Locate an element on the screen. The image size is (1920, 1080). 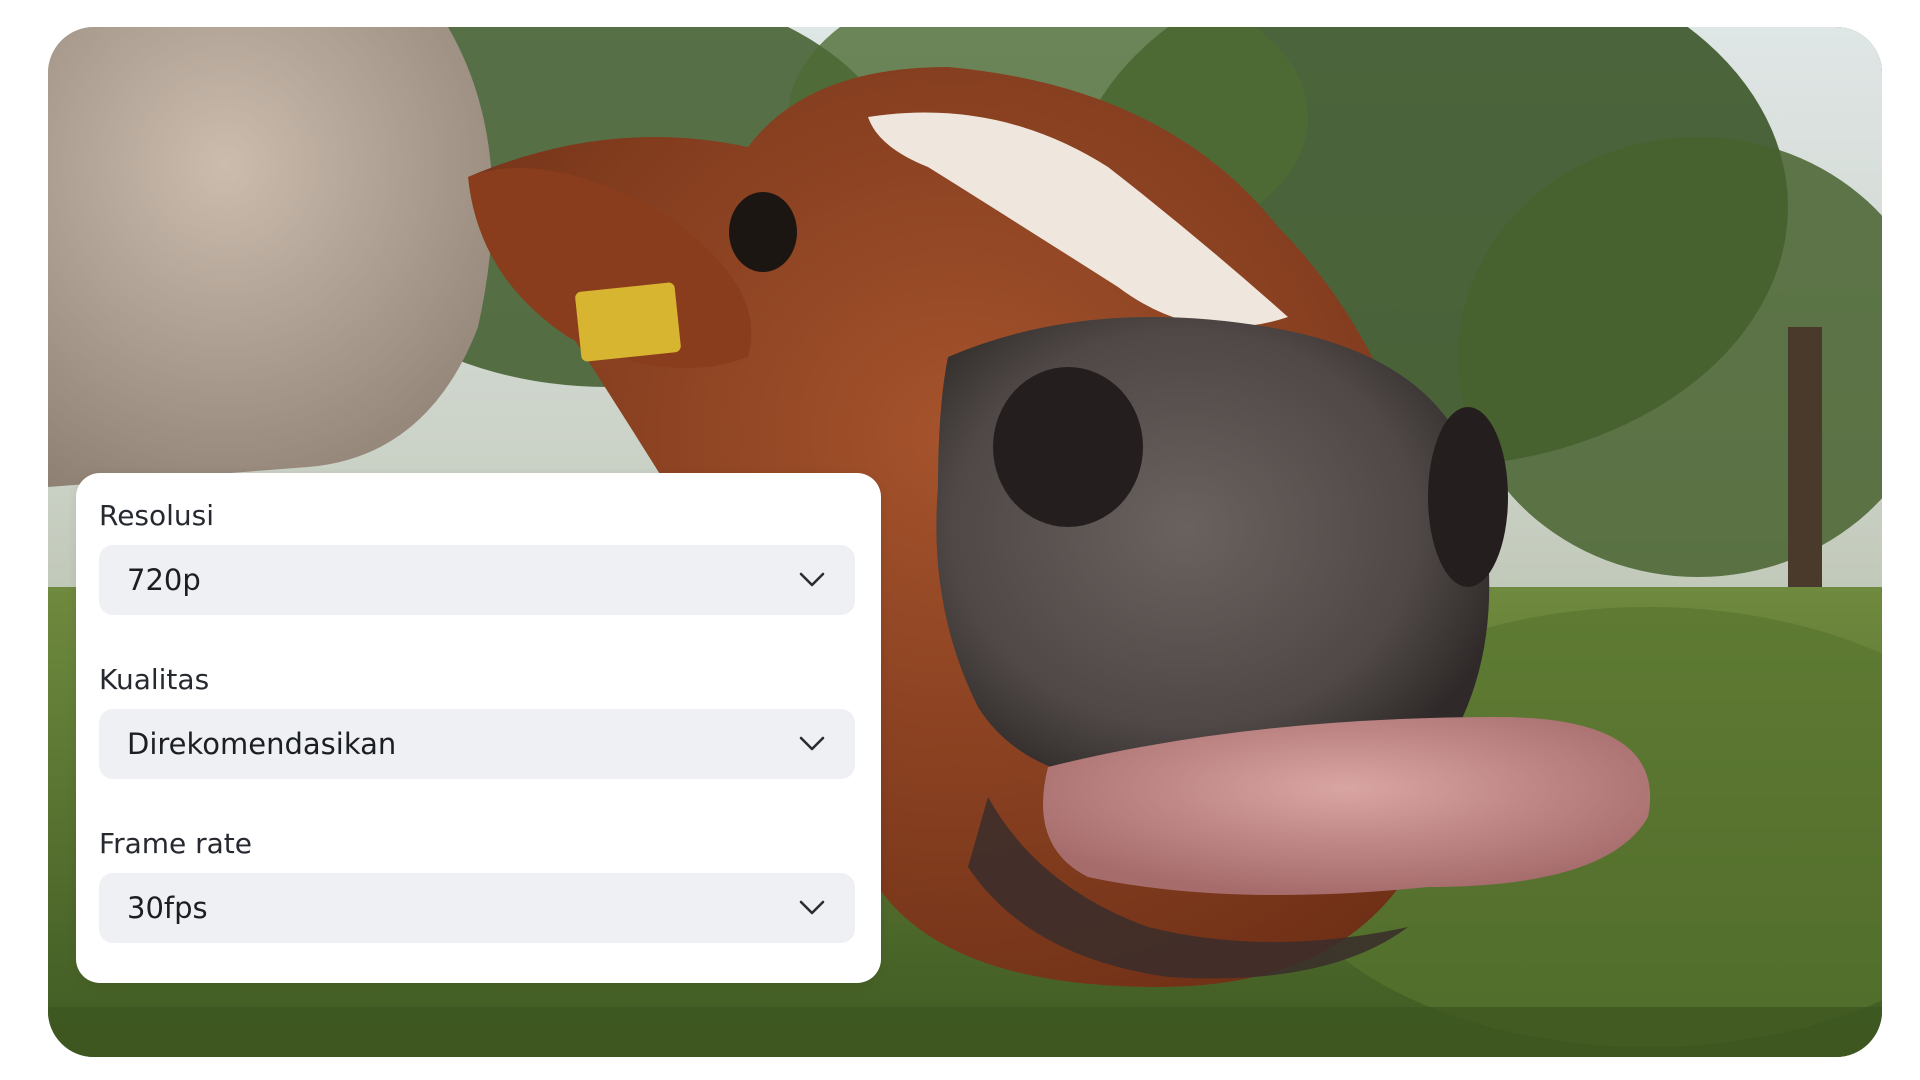
quality-value: Direkomendasikan is located at coordinates (262, 744).